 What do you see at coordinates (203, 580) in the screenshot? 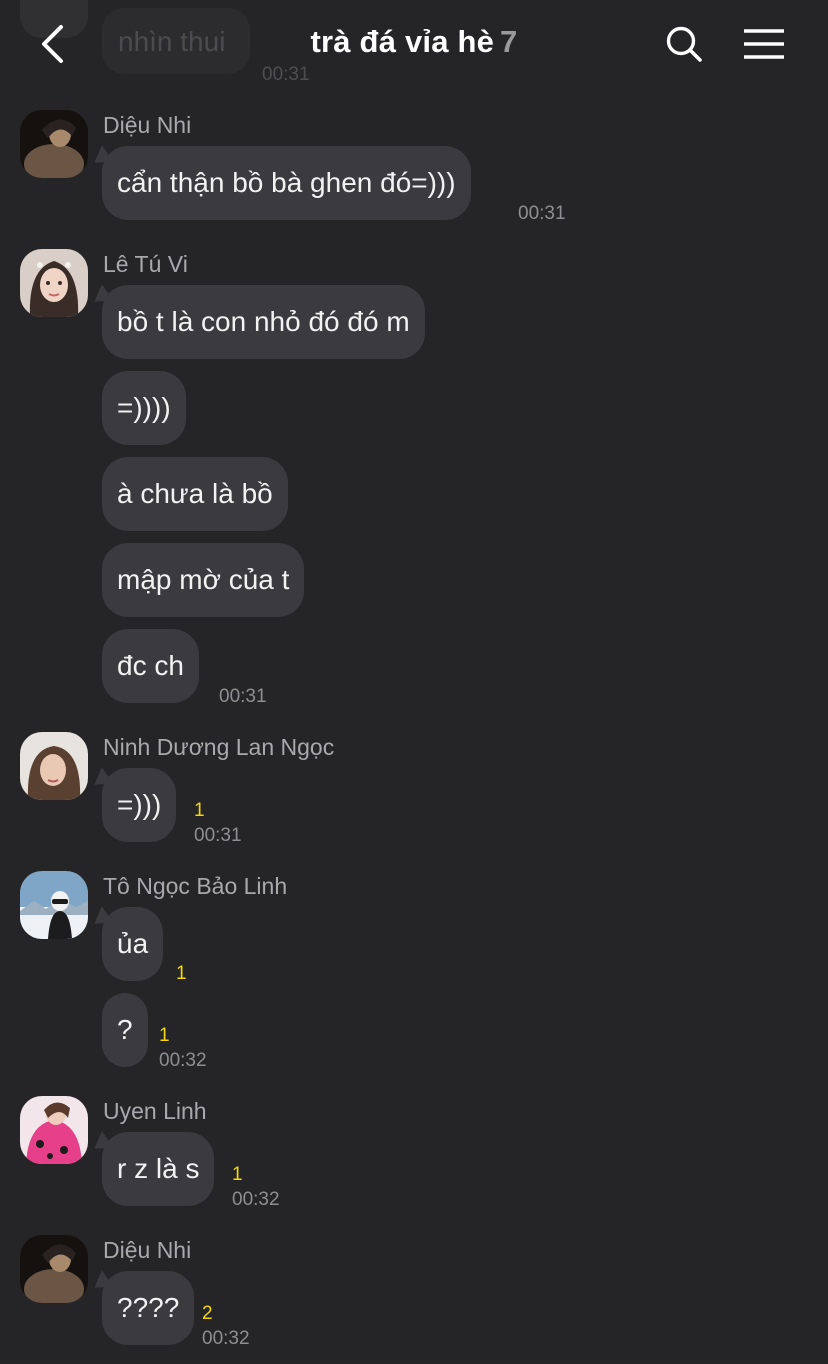
I see `message-bubble: mập mờ của t` at bounding box center [203, 580].